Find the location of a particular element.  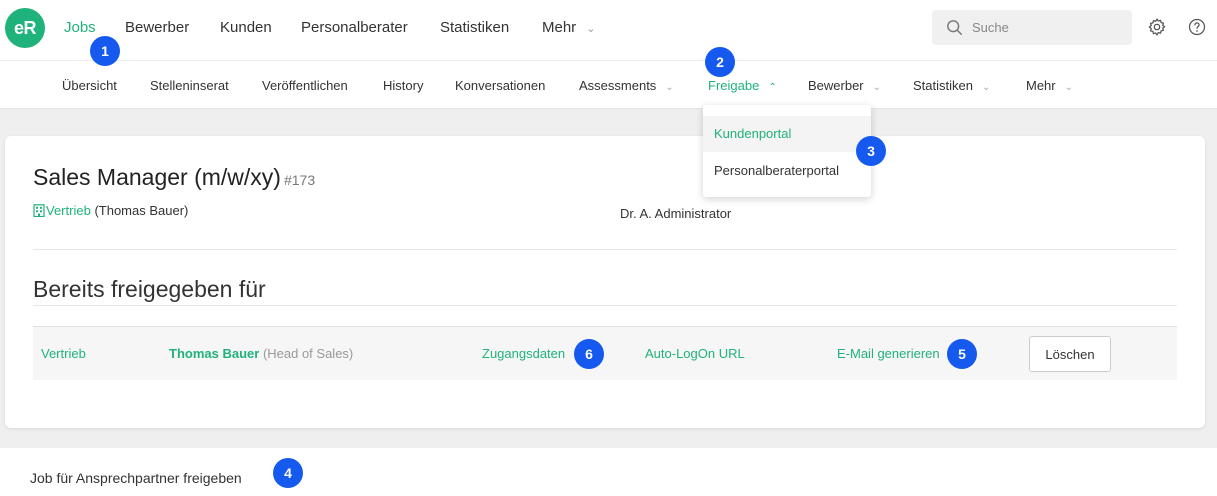

subnav-bewerber-label: Bewerber is located at coordinates (836, 85).